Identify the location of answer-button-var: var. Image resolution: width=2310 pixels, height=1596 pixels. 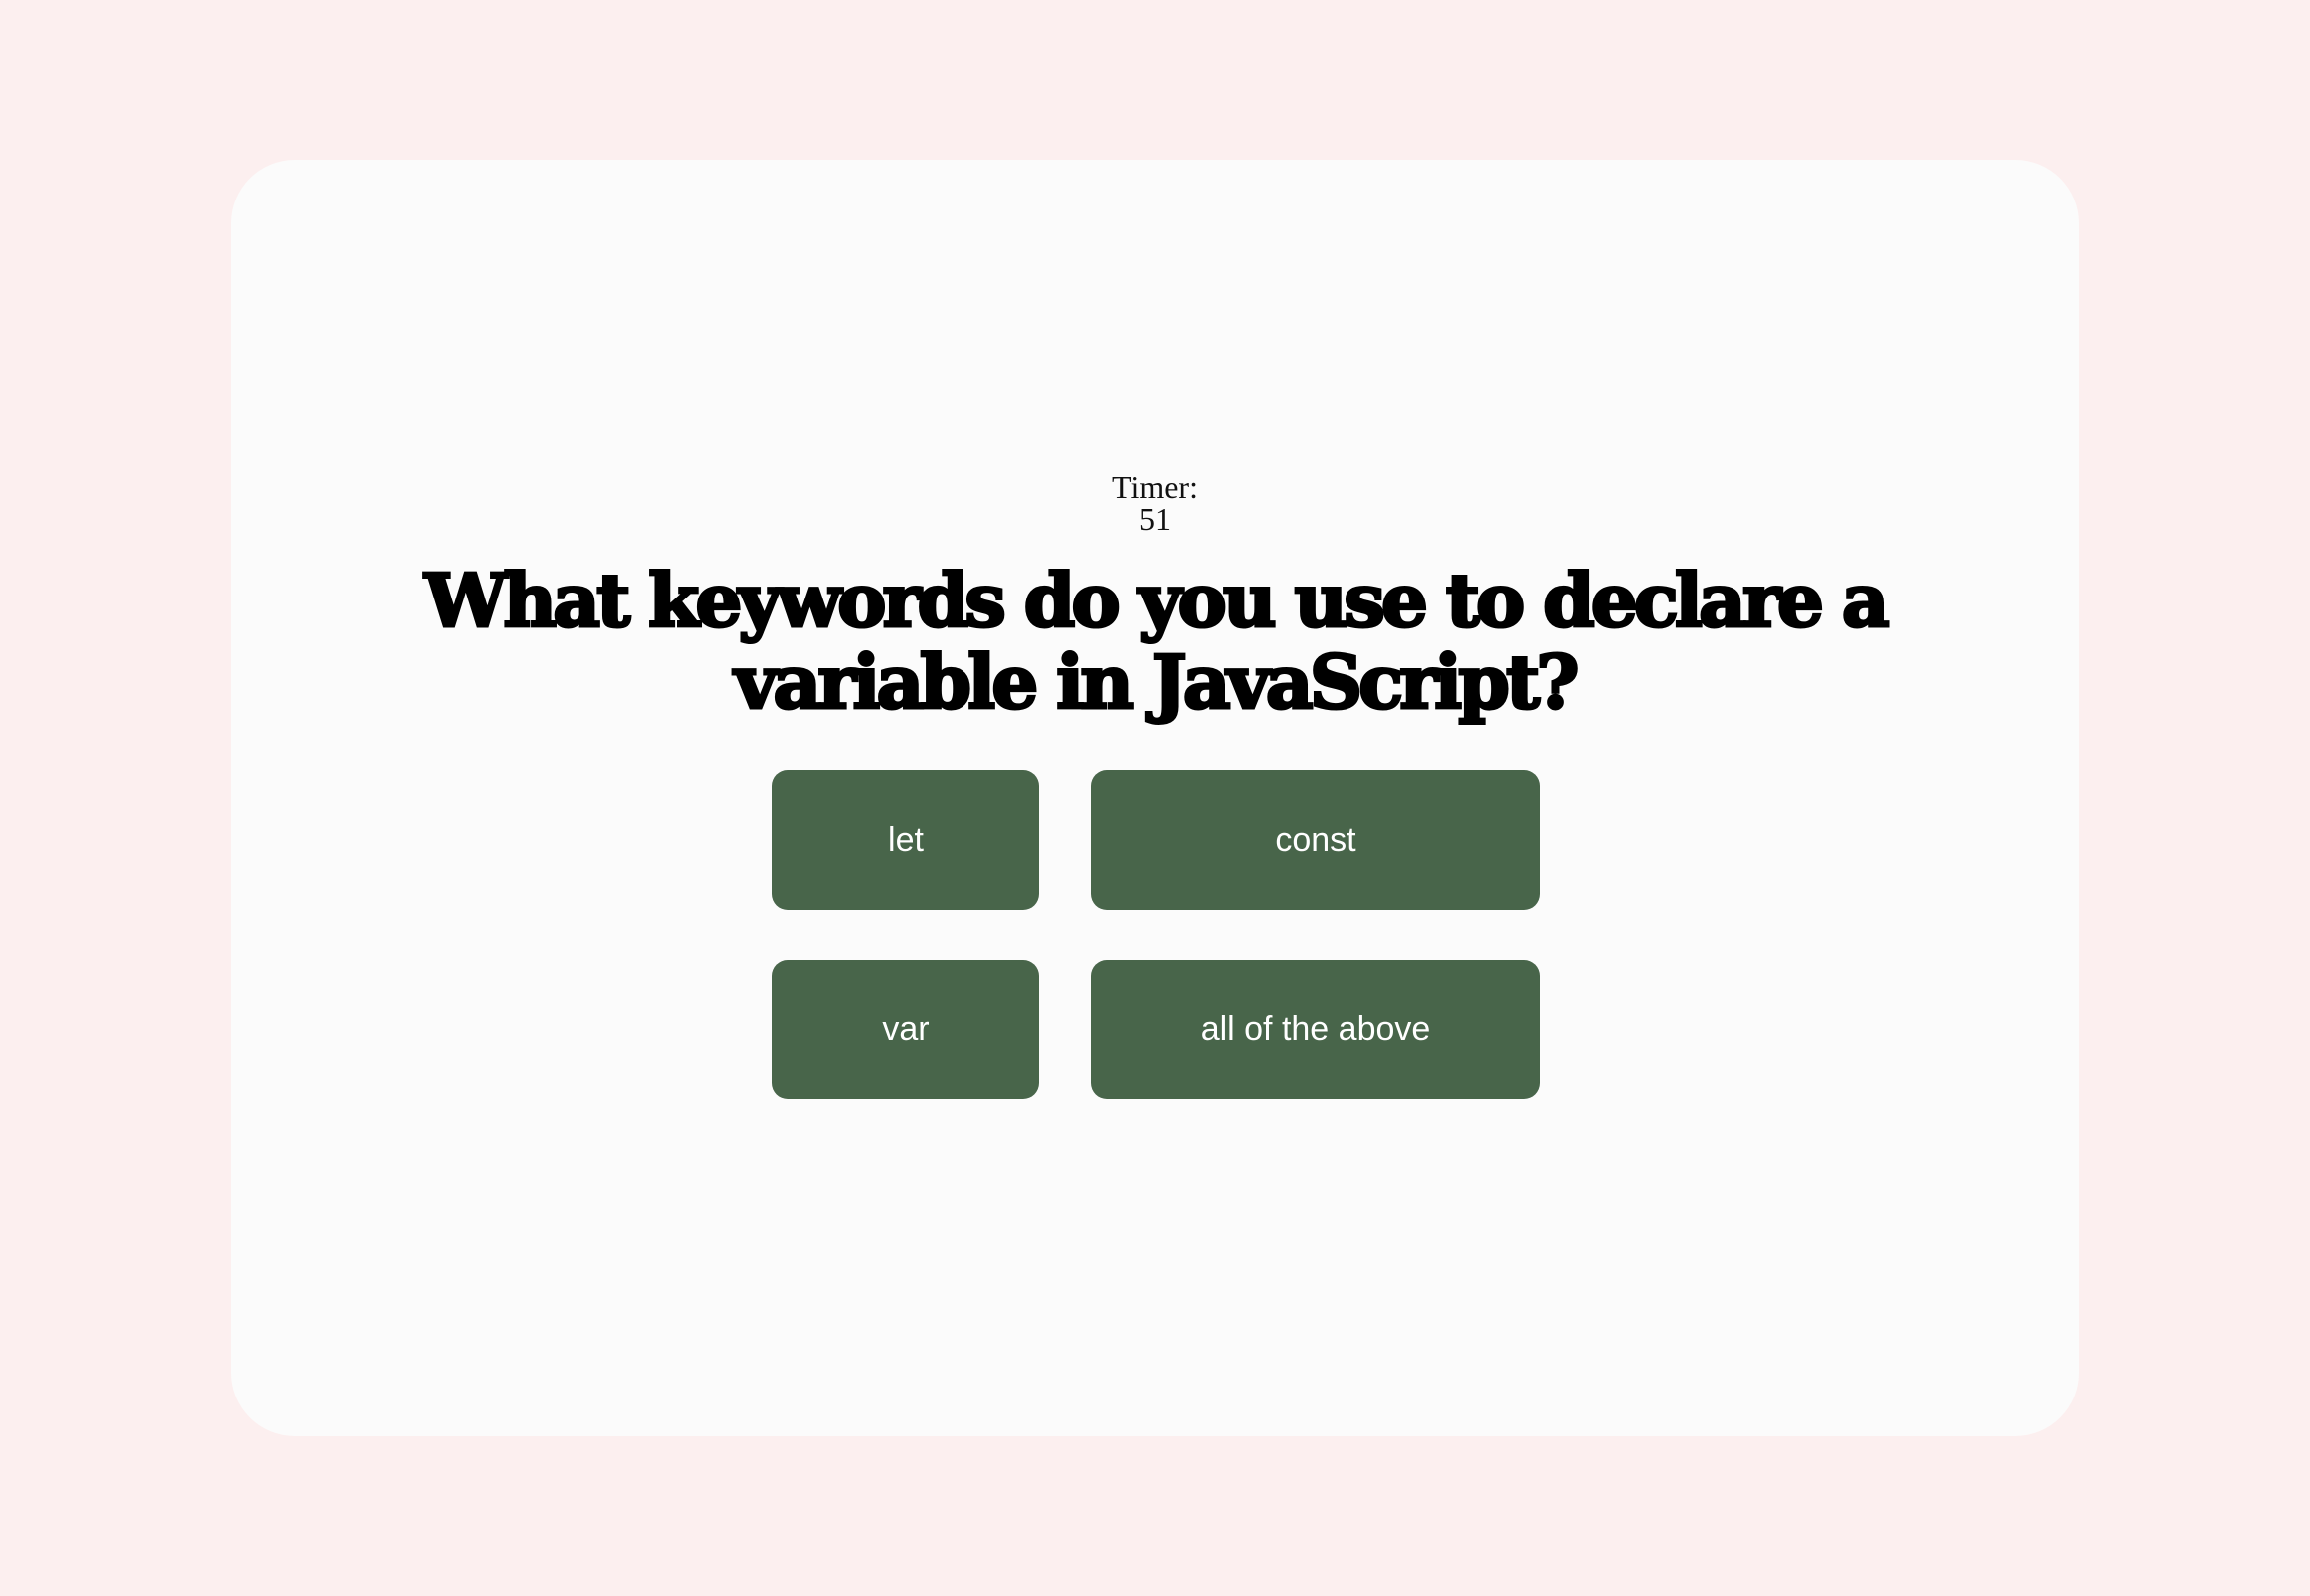
(905, 1029).